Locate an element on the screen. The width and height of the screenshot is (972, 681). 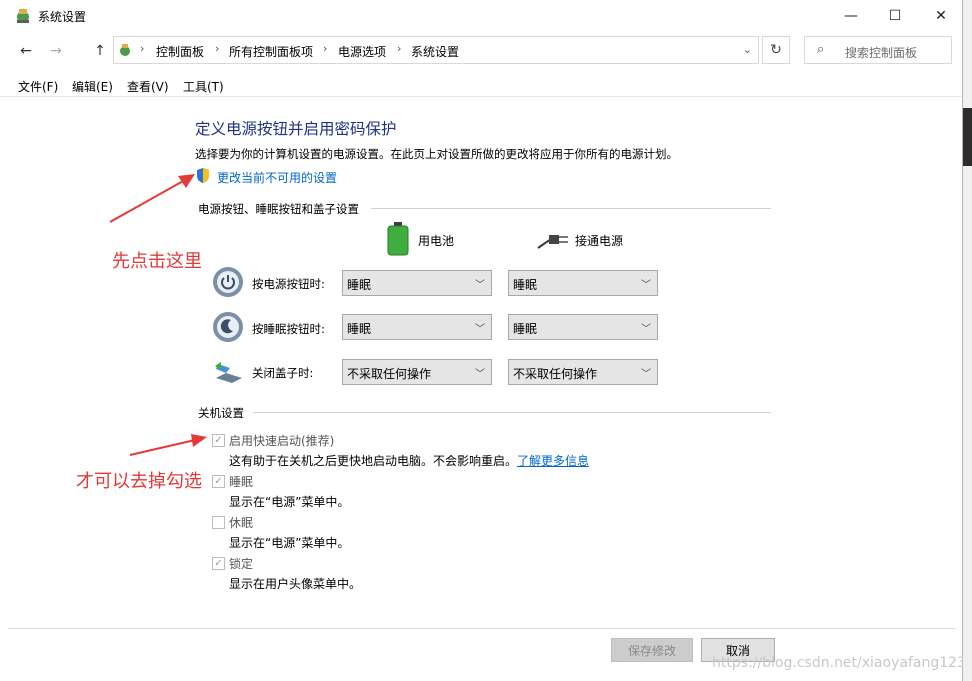
annotation-arrows is located at coordinates (158, 315).